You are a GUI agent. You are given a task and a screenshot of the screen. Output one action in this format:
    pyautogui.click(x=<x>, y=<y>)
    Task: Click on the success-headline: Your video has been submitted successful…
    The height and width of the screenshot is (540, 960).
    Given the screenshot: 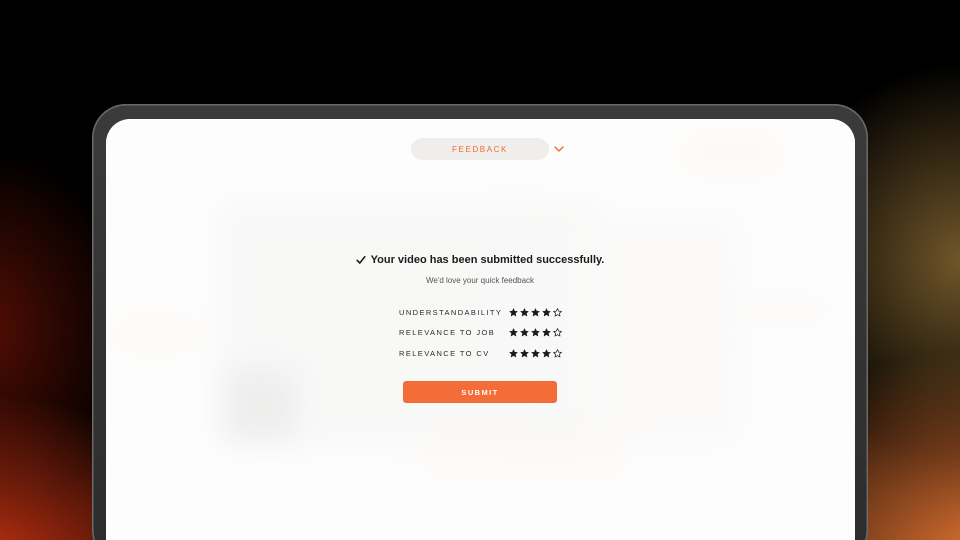 What is the action you would take?
    pyautogui.click(x=487, y=260)
    